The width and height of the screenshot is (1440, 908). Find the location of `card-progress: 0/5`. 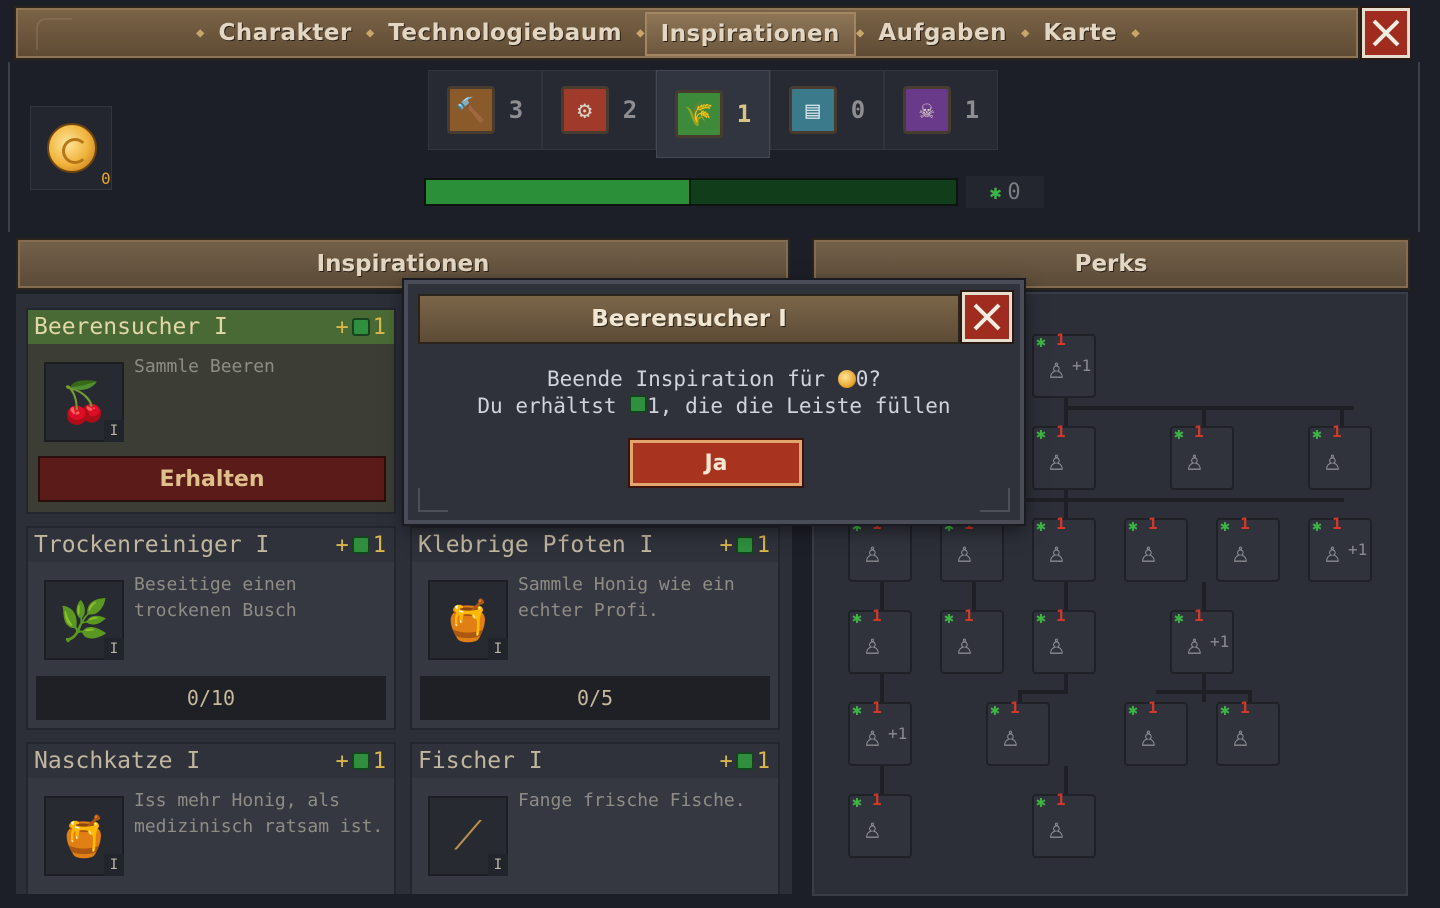

card-progress: 0/5 is located at coordinates (595, 698).